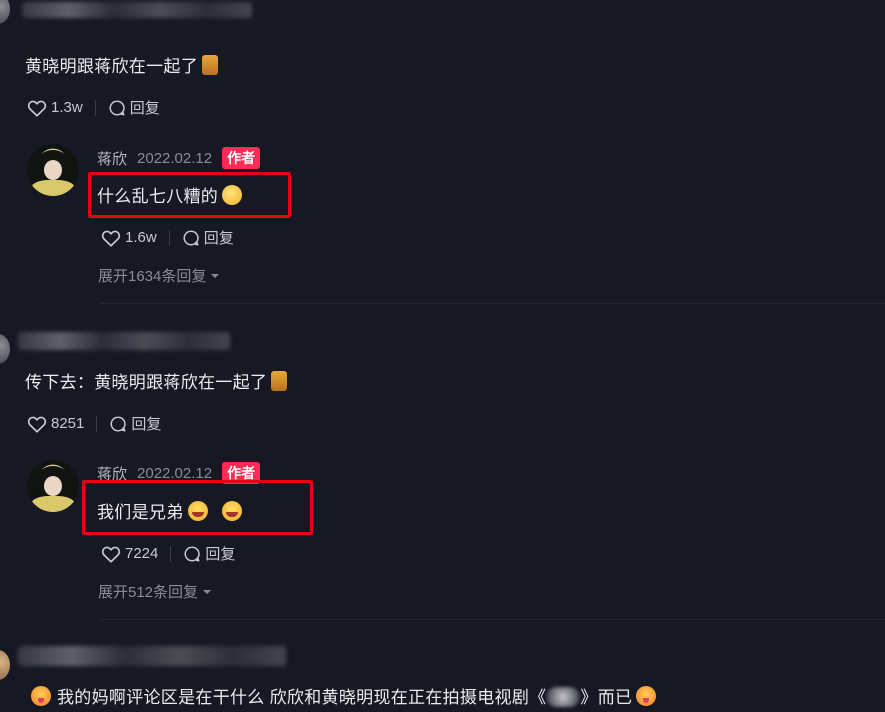  I want to click on reply-actions: 1.6w 回复, so click(167, 237).